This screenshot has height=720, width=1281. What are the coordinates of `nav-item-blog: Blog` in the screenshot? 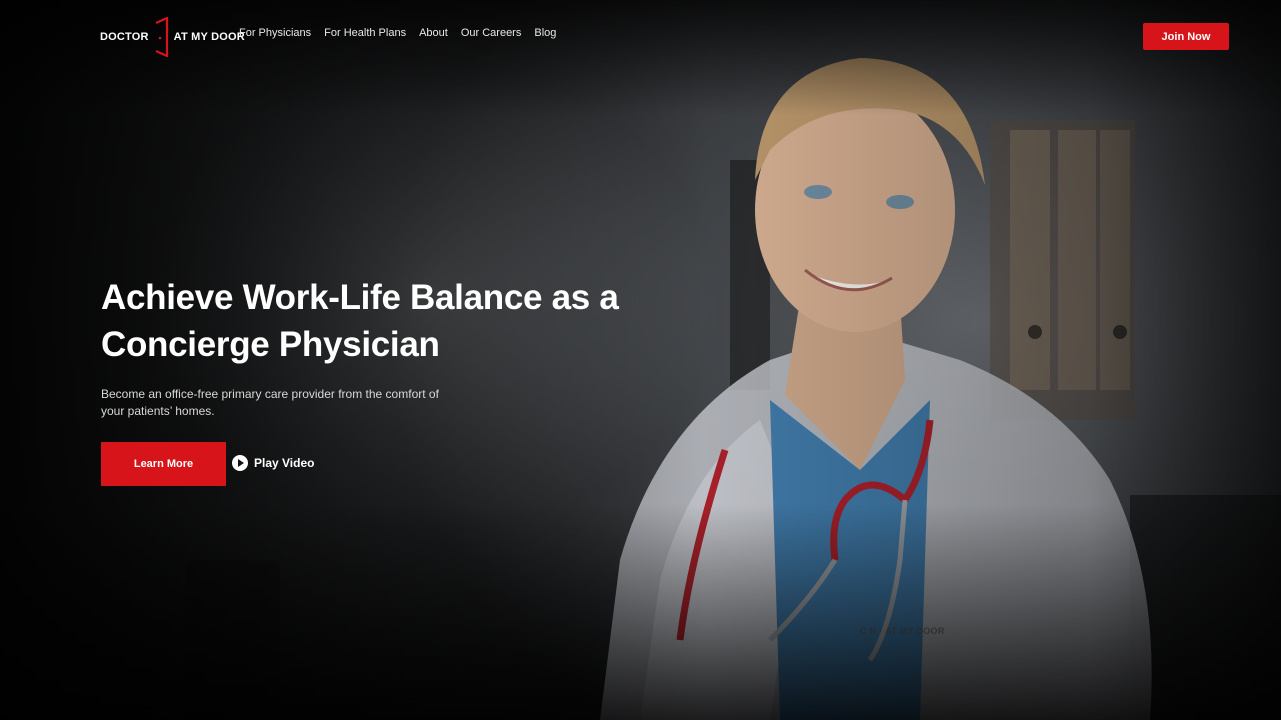 It's located at (545, 33).